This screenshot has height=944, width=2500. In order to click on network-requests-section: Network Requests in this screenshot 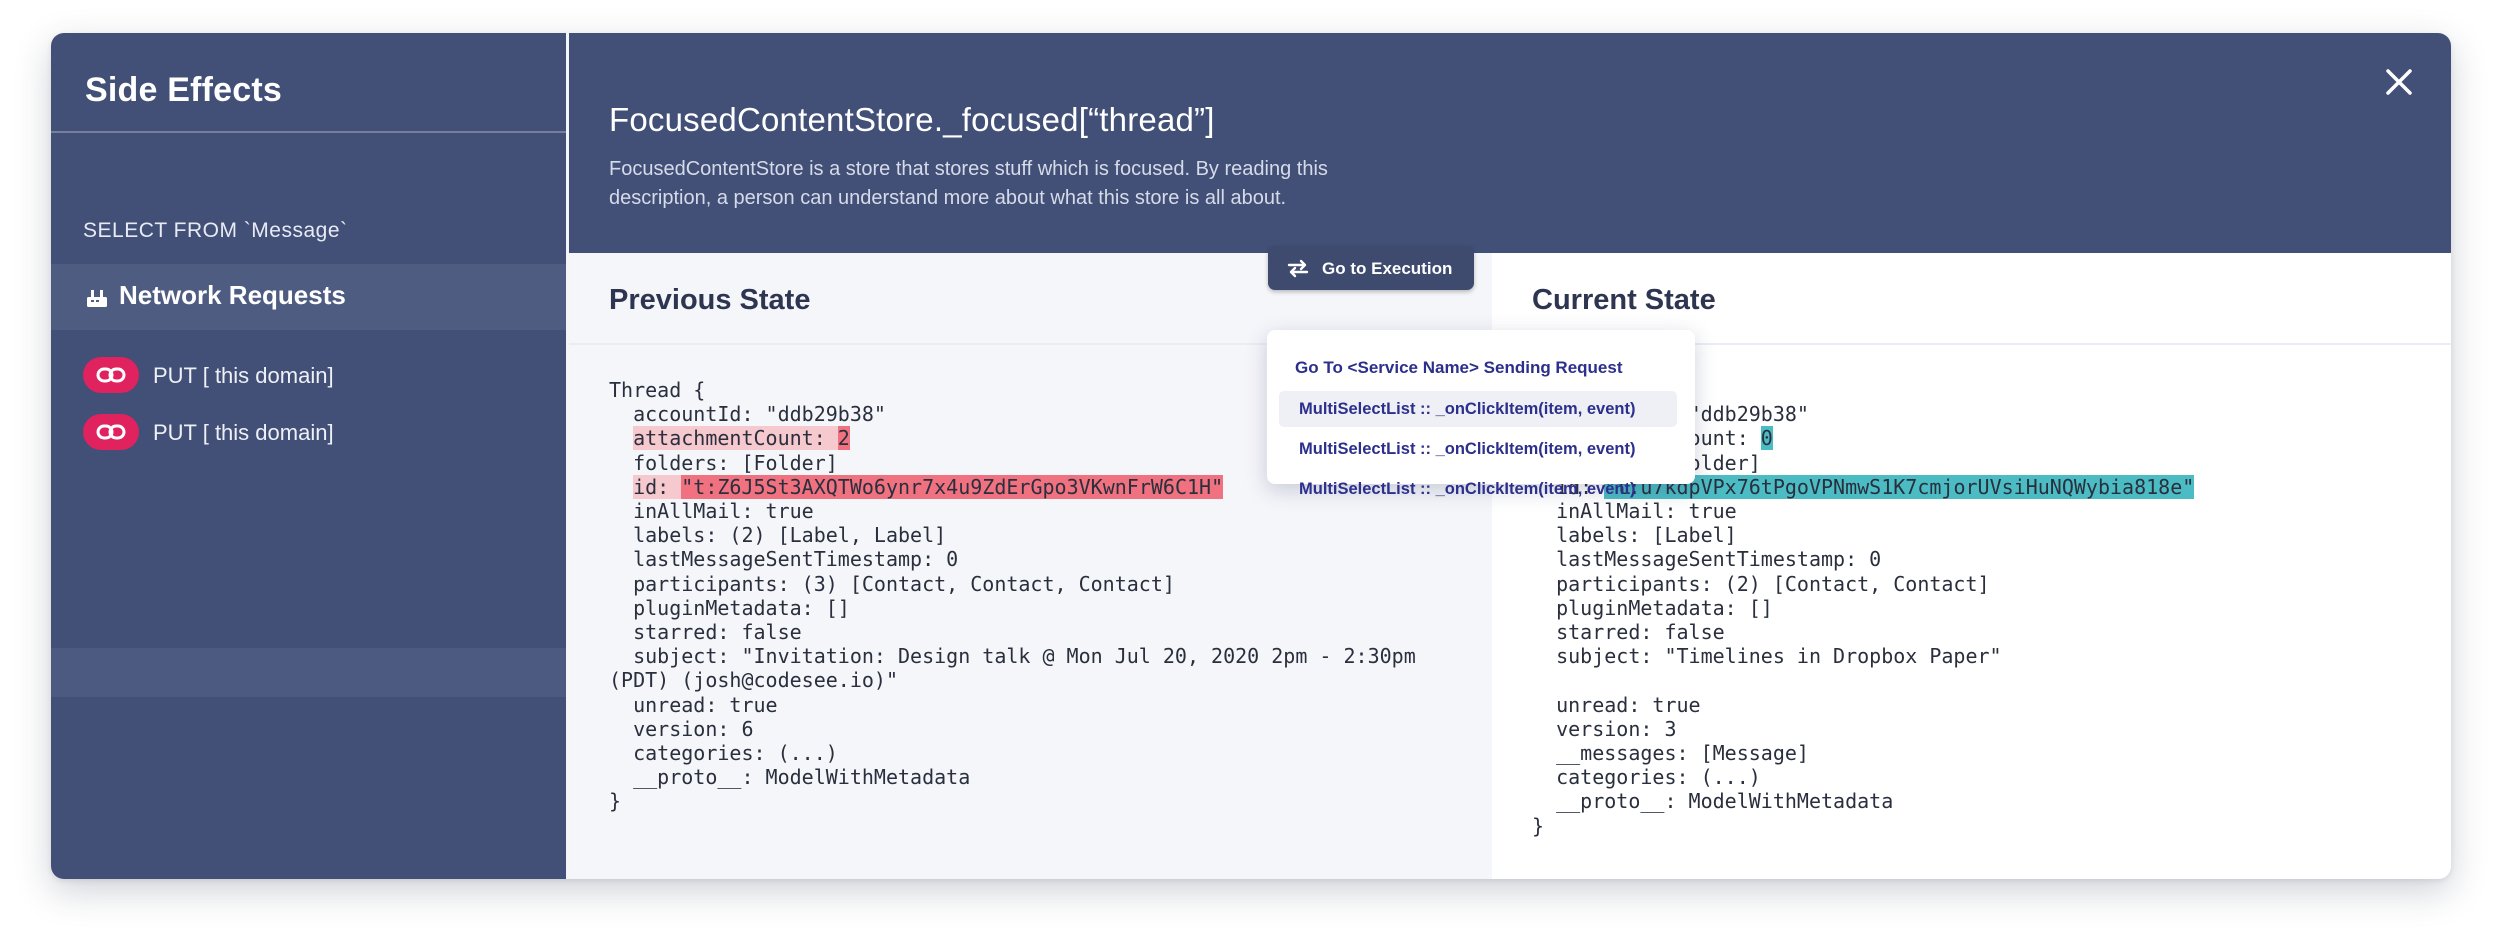, I will do `click(308, 297)`.